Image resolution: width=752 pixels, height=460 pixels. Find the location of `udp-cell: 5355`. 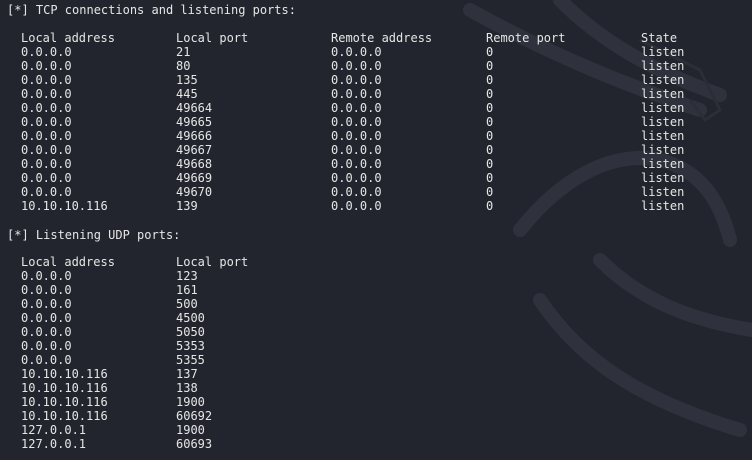

udp-cell: 5355 is located at coordinates (190, 360).